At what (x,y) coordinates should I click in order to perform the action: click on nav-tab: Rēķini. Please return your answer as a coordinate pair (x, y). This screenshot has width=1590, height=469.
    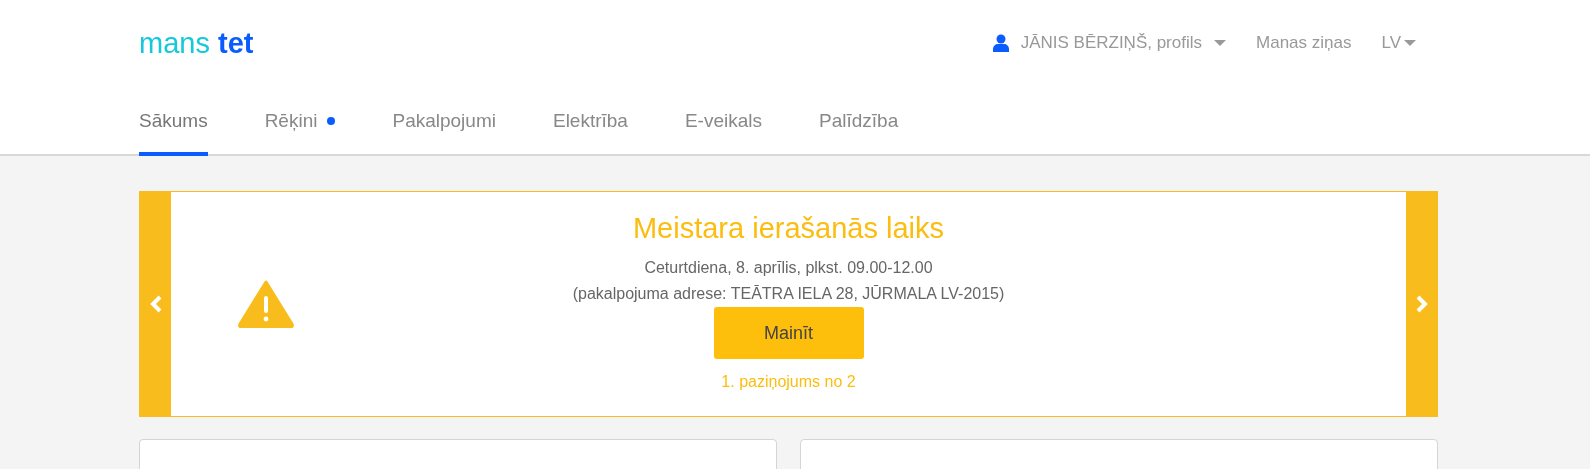
    Looking at the image, I should click on (300, 121).